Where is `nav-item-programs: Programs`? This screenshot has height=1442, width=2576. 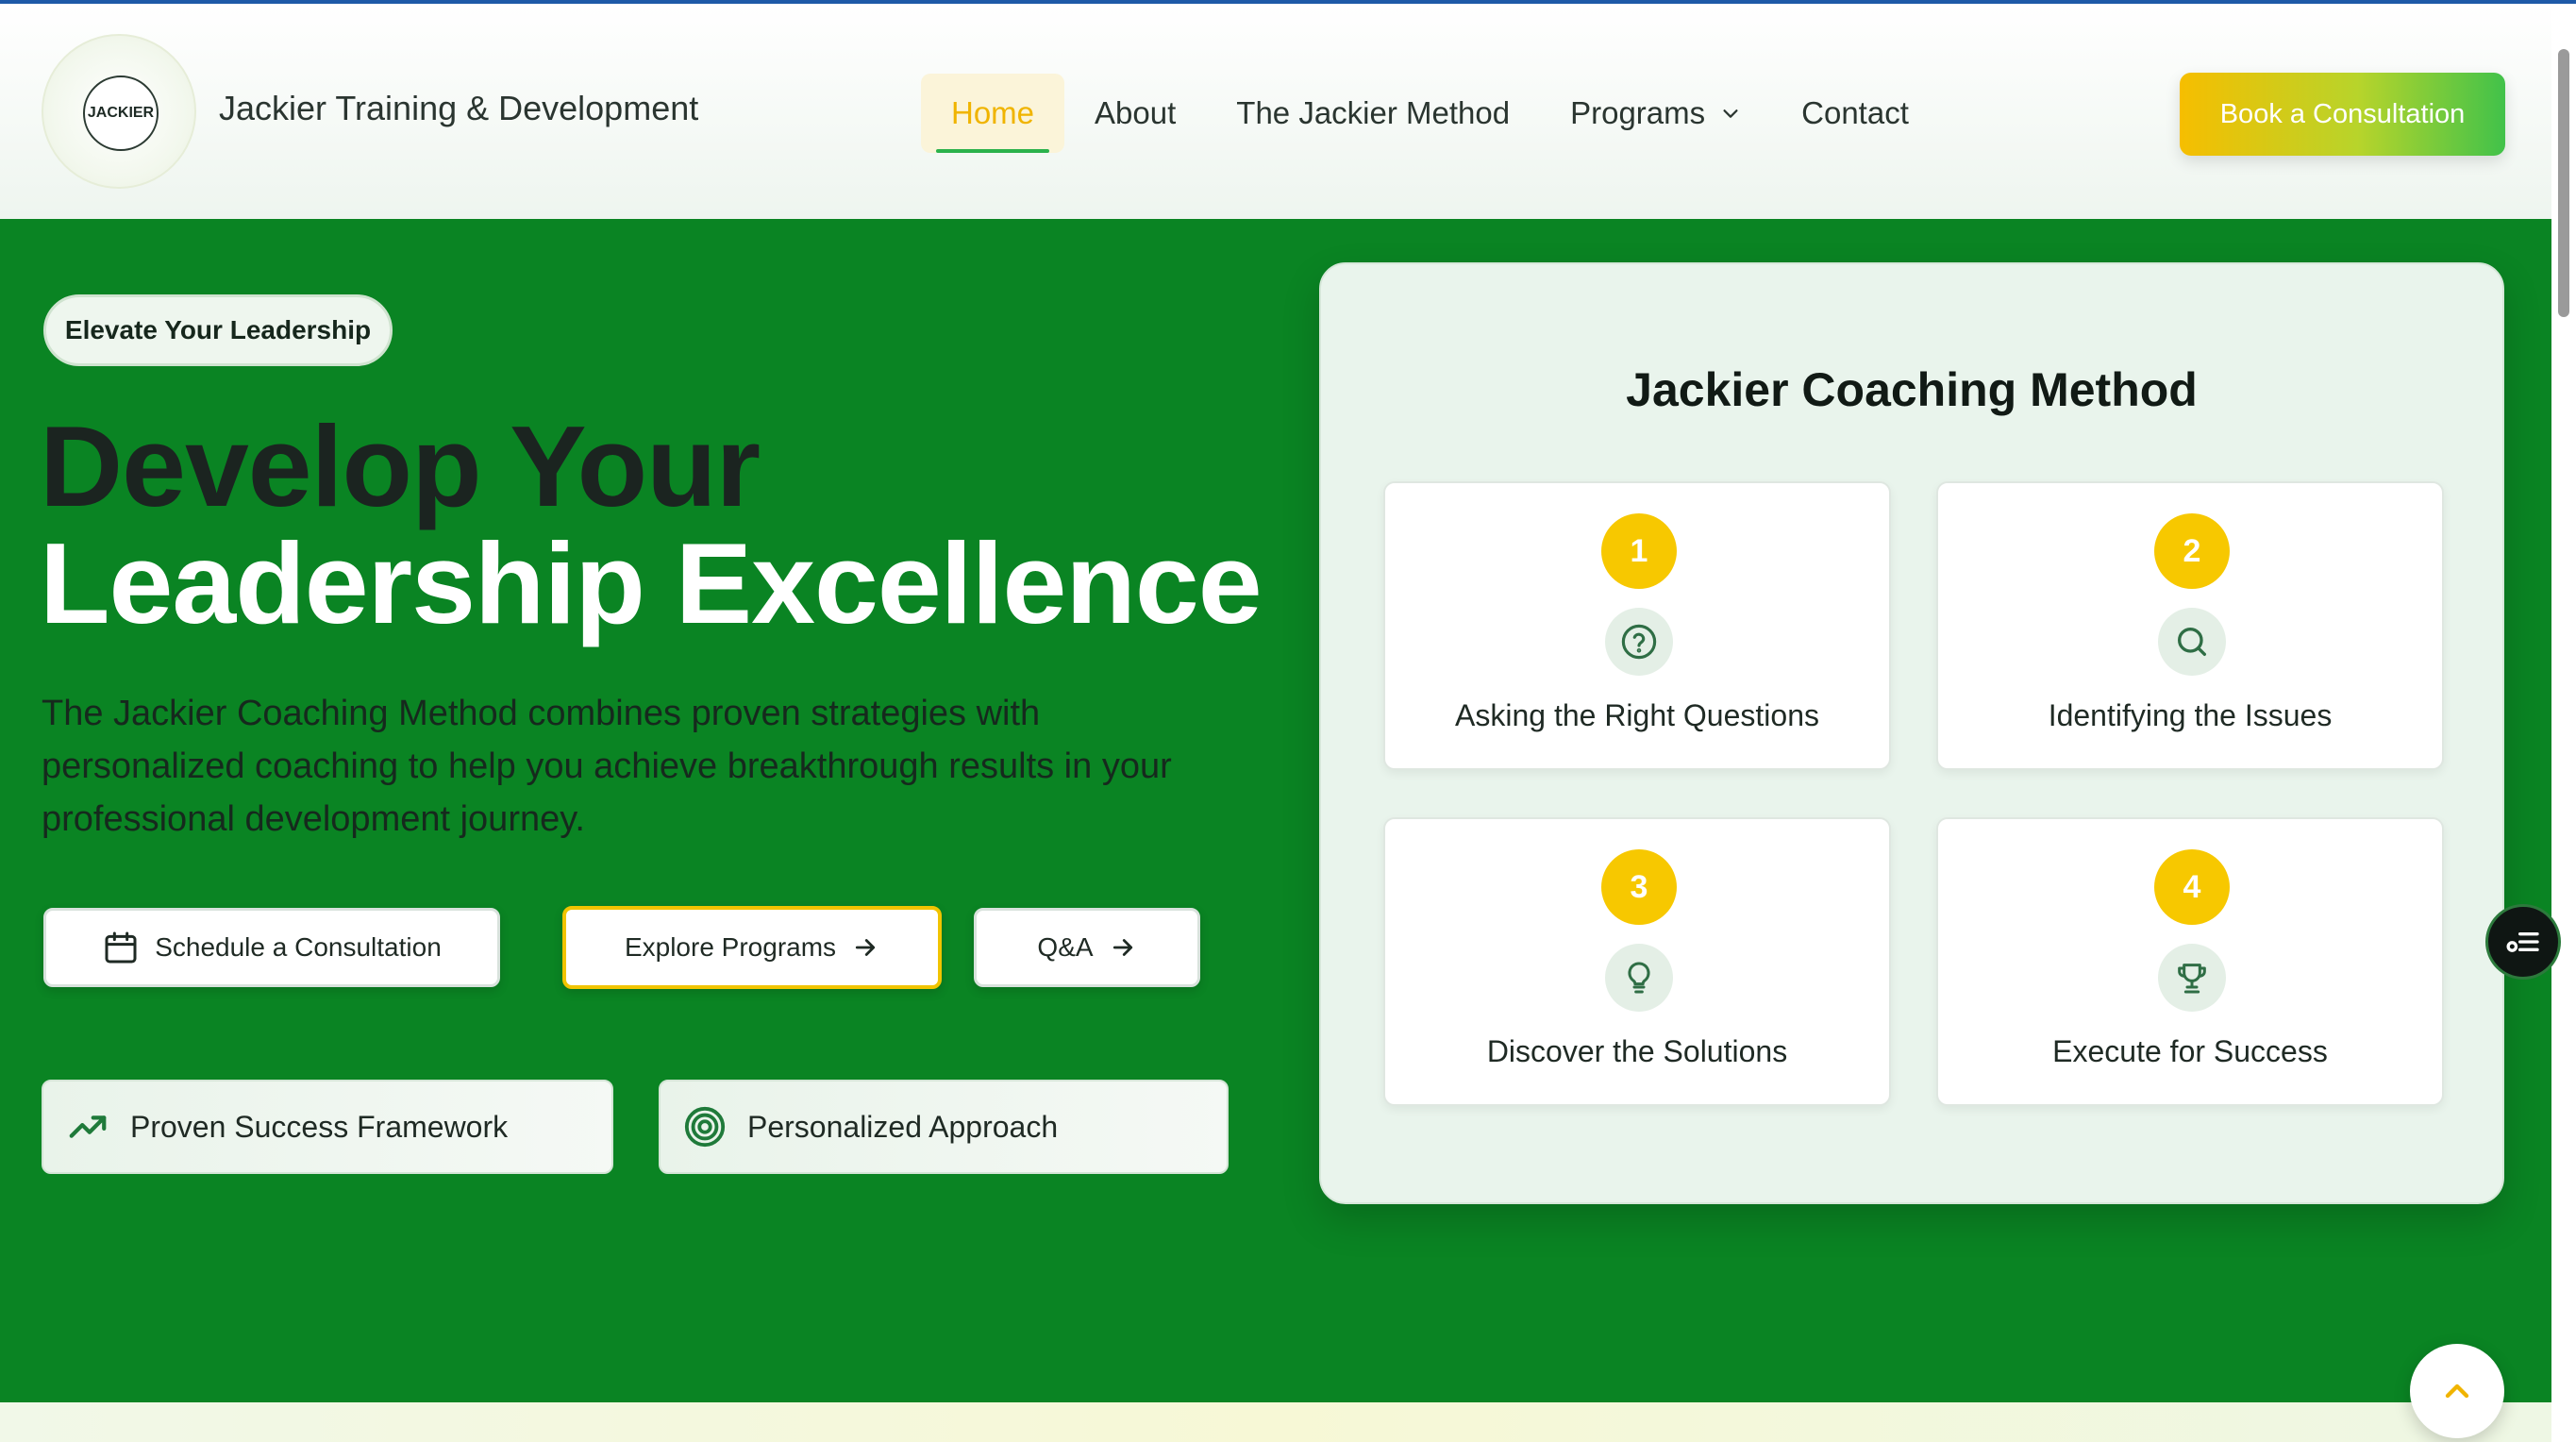 nav-item-programs: Programs is located at coordinates (1655, 113).